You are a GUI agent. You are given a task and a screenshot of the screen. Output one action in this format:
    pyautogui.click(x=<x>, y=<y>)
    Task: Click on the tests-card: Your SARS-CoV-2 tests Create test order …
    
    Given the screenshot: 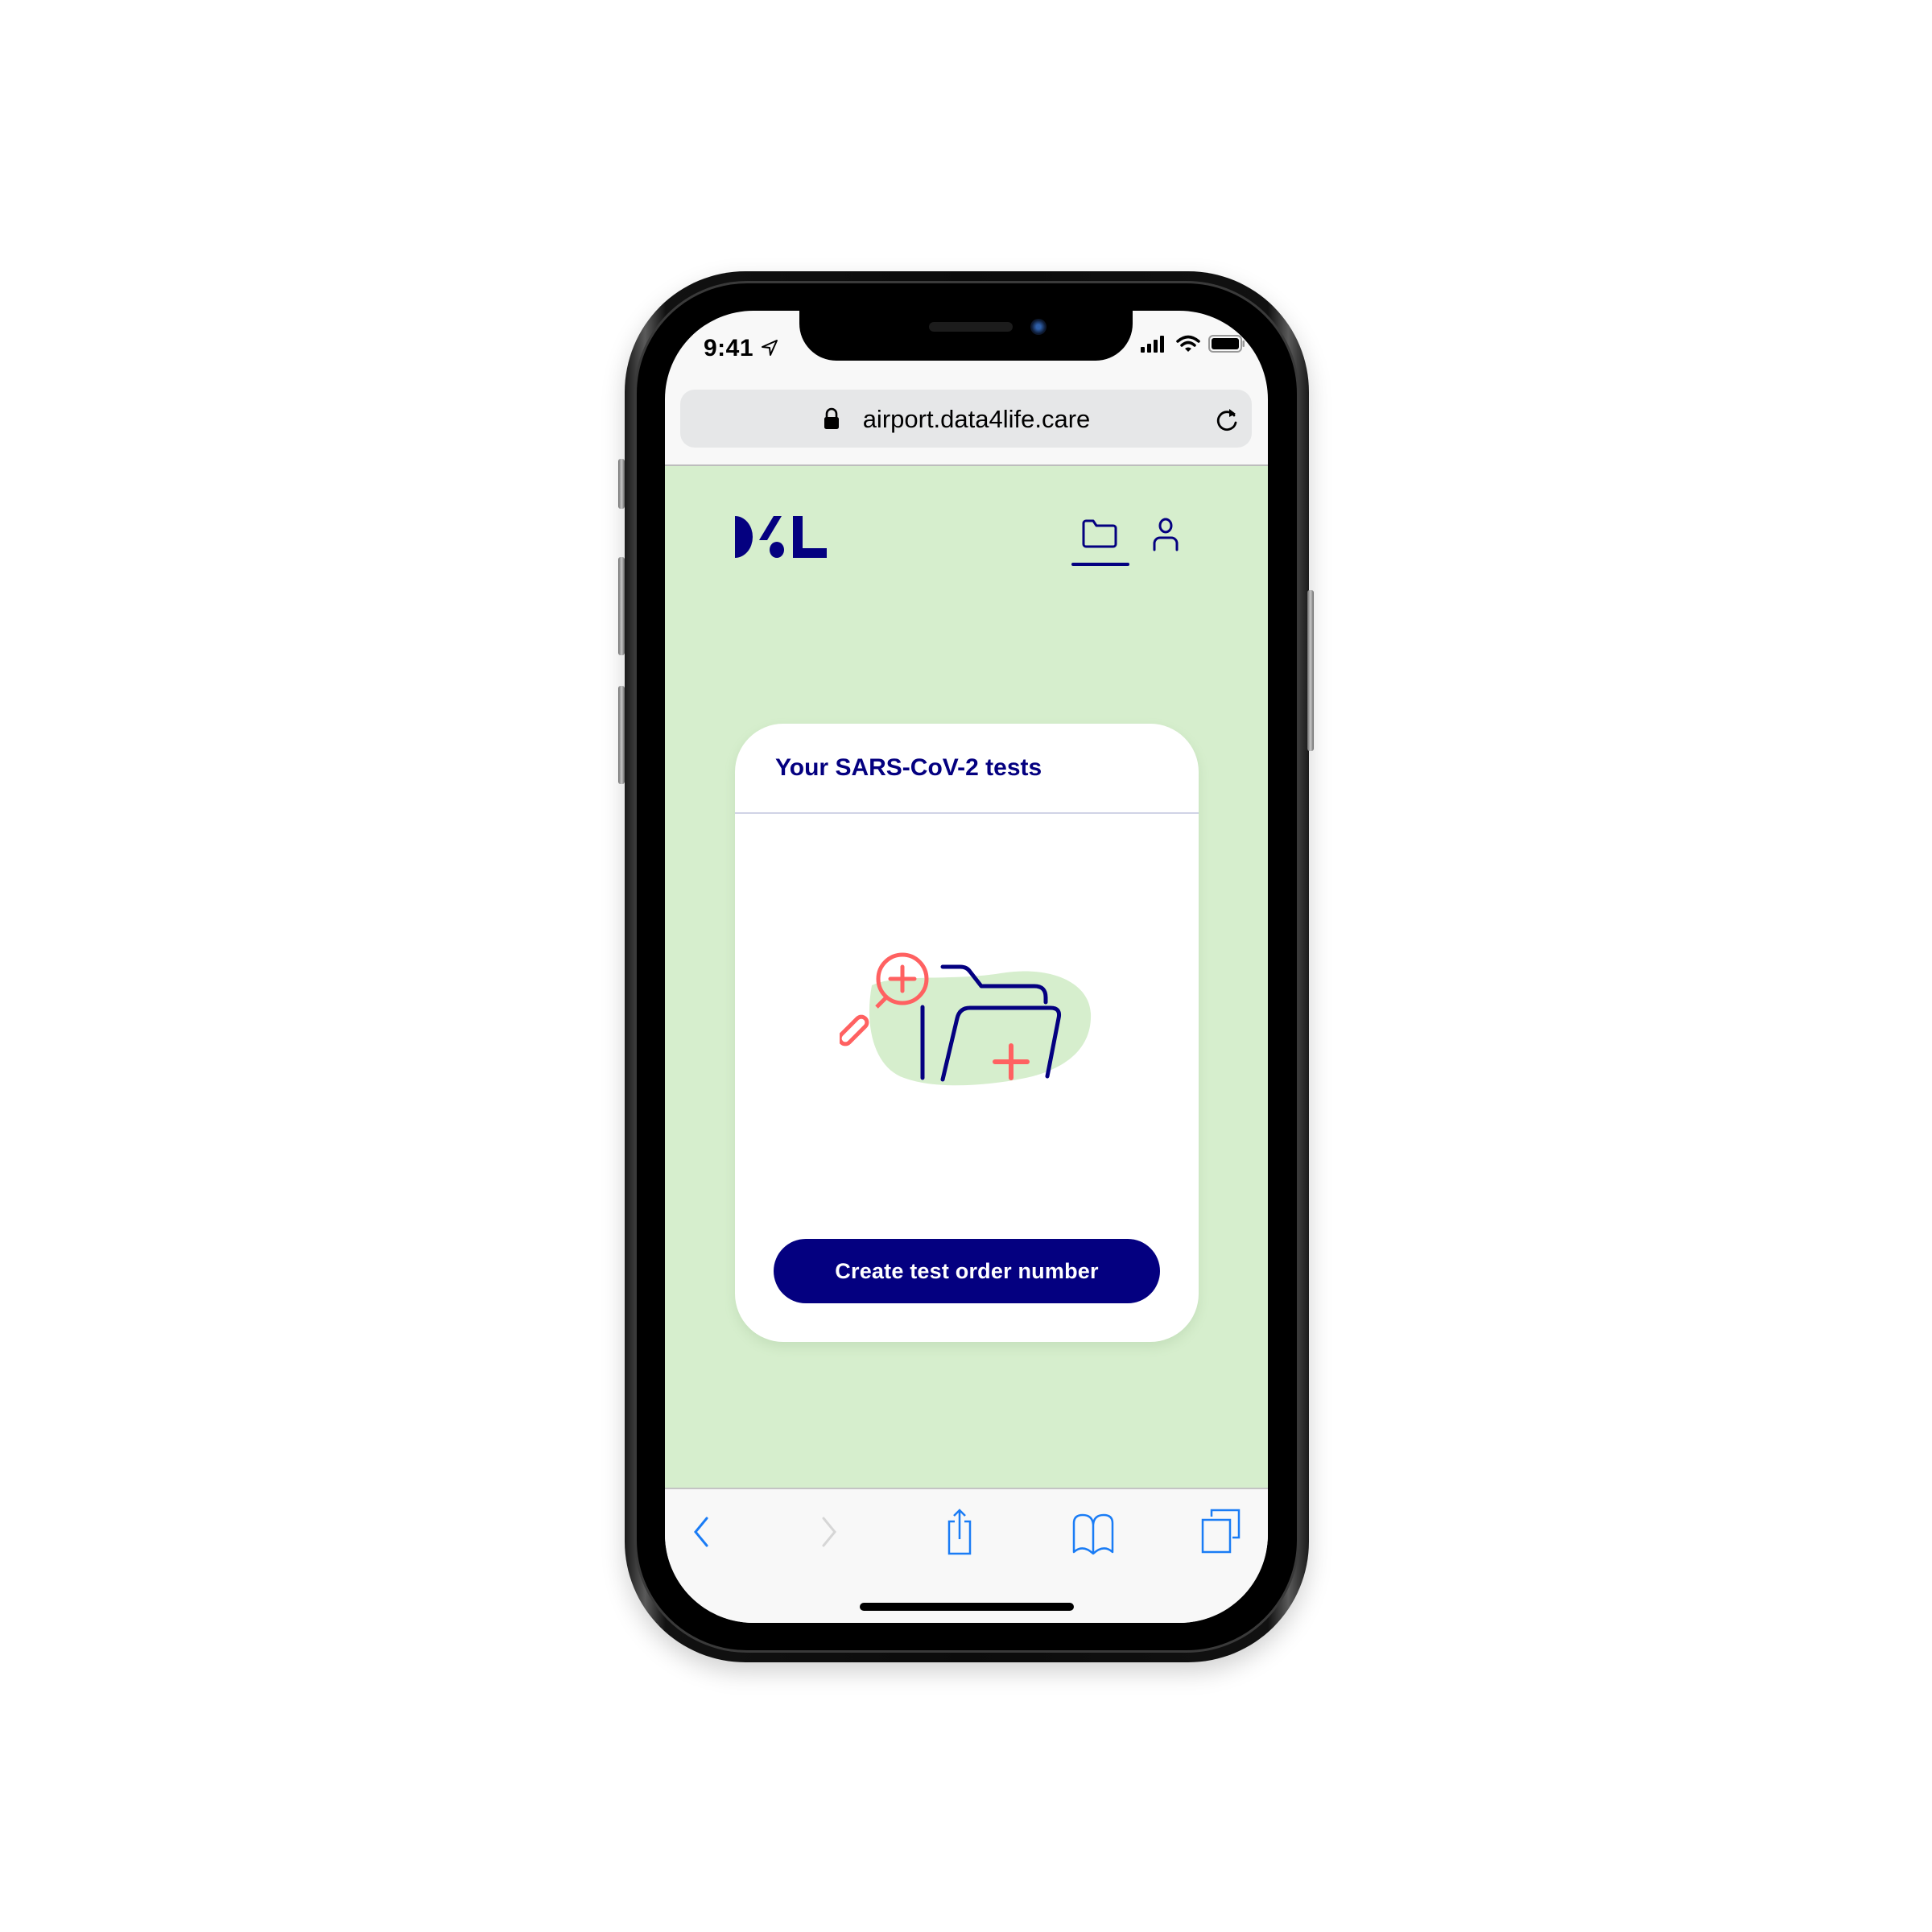 What is the action you would take?
    pyautogui.click(x=967, y=1033)
    